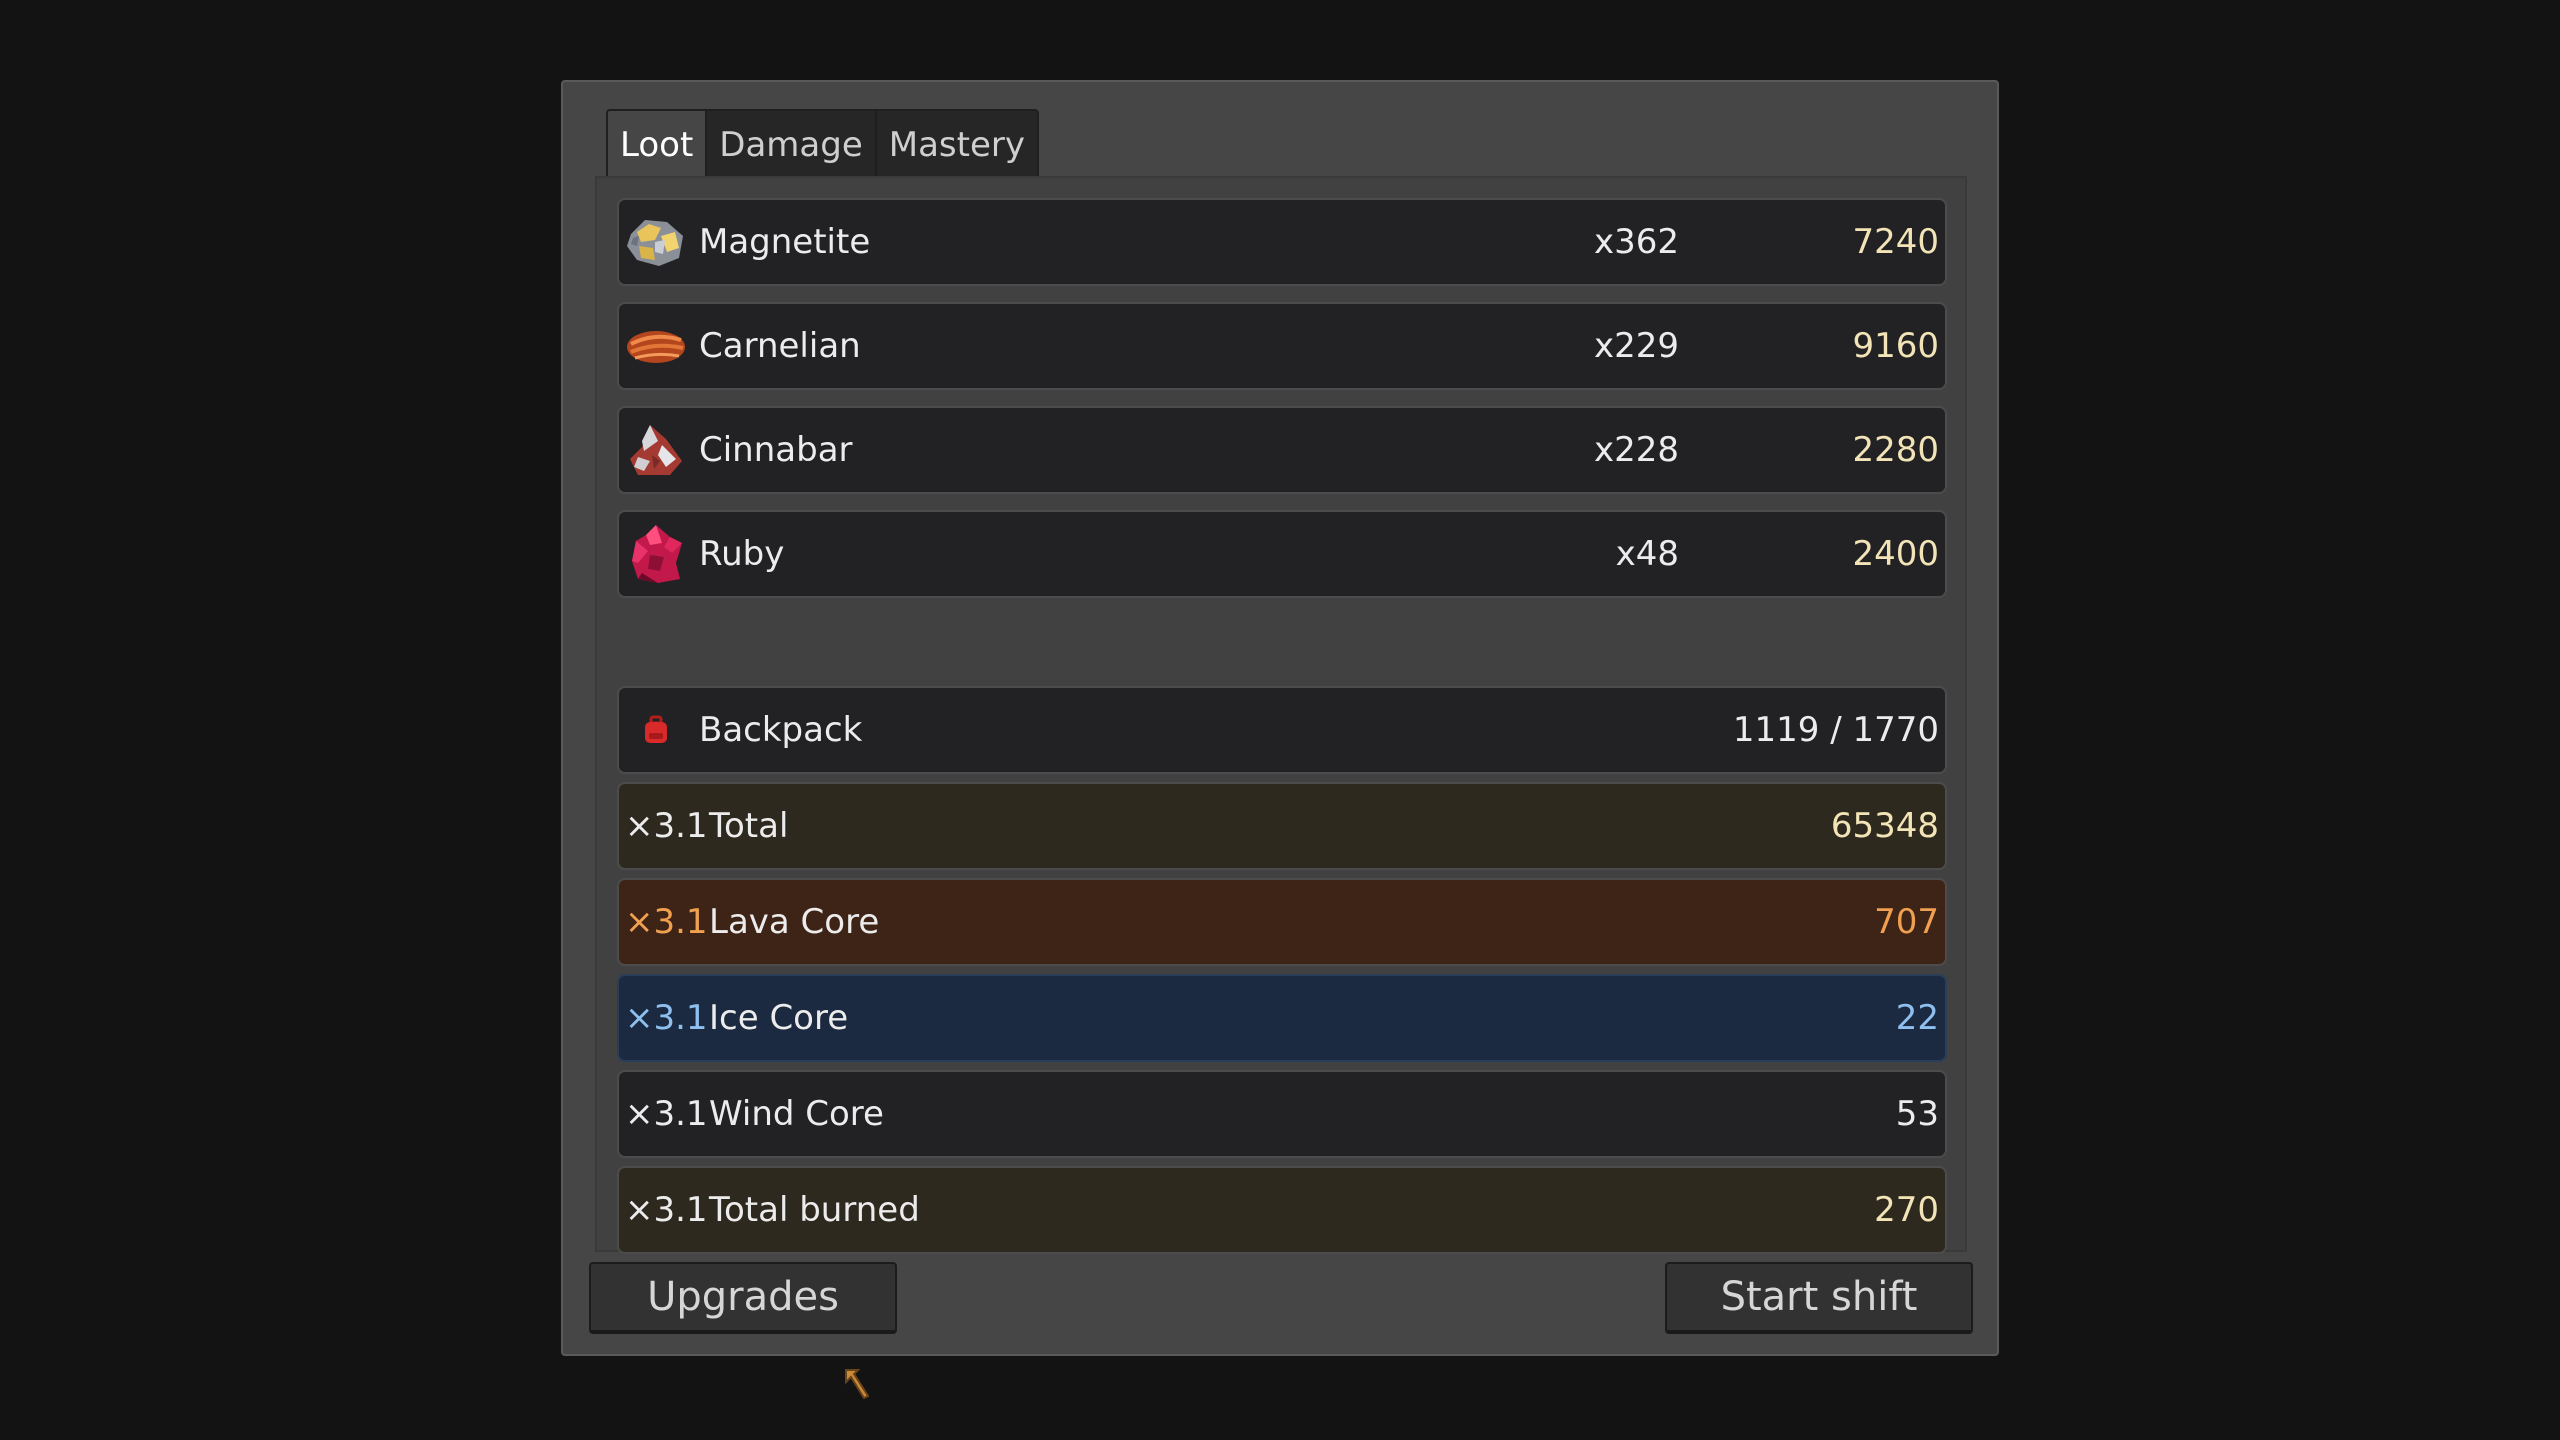 The height and width of the screenshot is (1440, 2560). What do you see at coordinates (749, 826) in the screenshot?
I see `total-label: Total` at bounding box center [749, 826].